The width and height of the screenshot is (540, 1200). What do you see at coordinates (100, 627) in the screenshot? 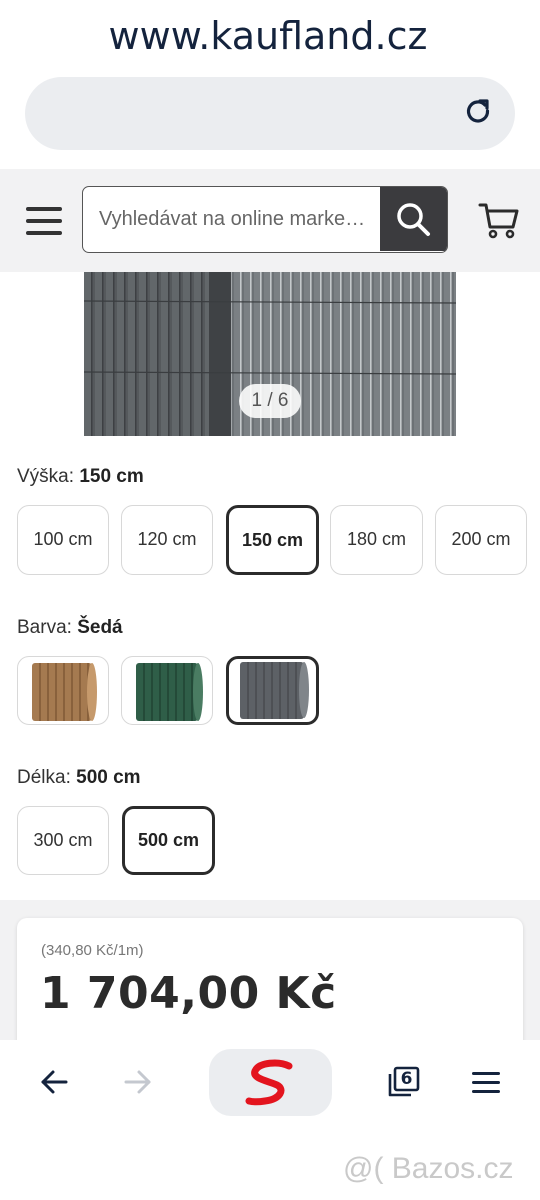
I see `color-selected-value: Šedá` at bounding box center [100, 627].